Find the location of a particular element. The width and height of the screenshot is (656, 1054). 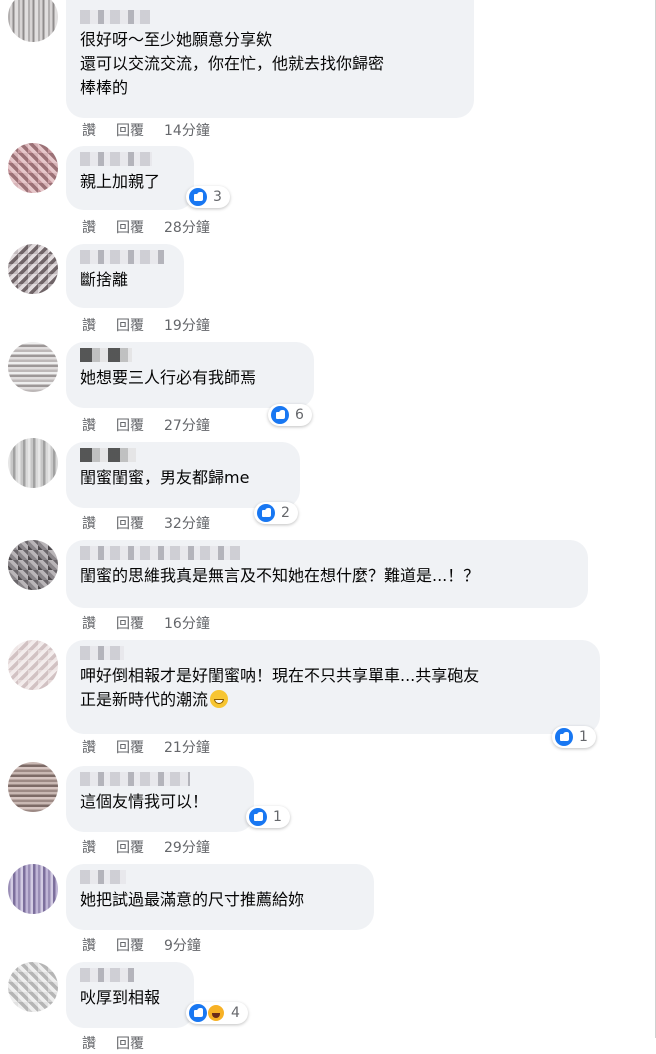

comment-bubble: 她想要三人行必有我師焉 is located at coordinates (190, 375).